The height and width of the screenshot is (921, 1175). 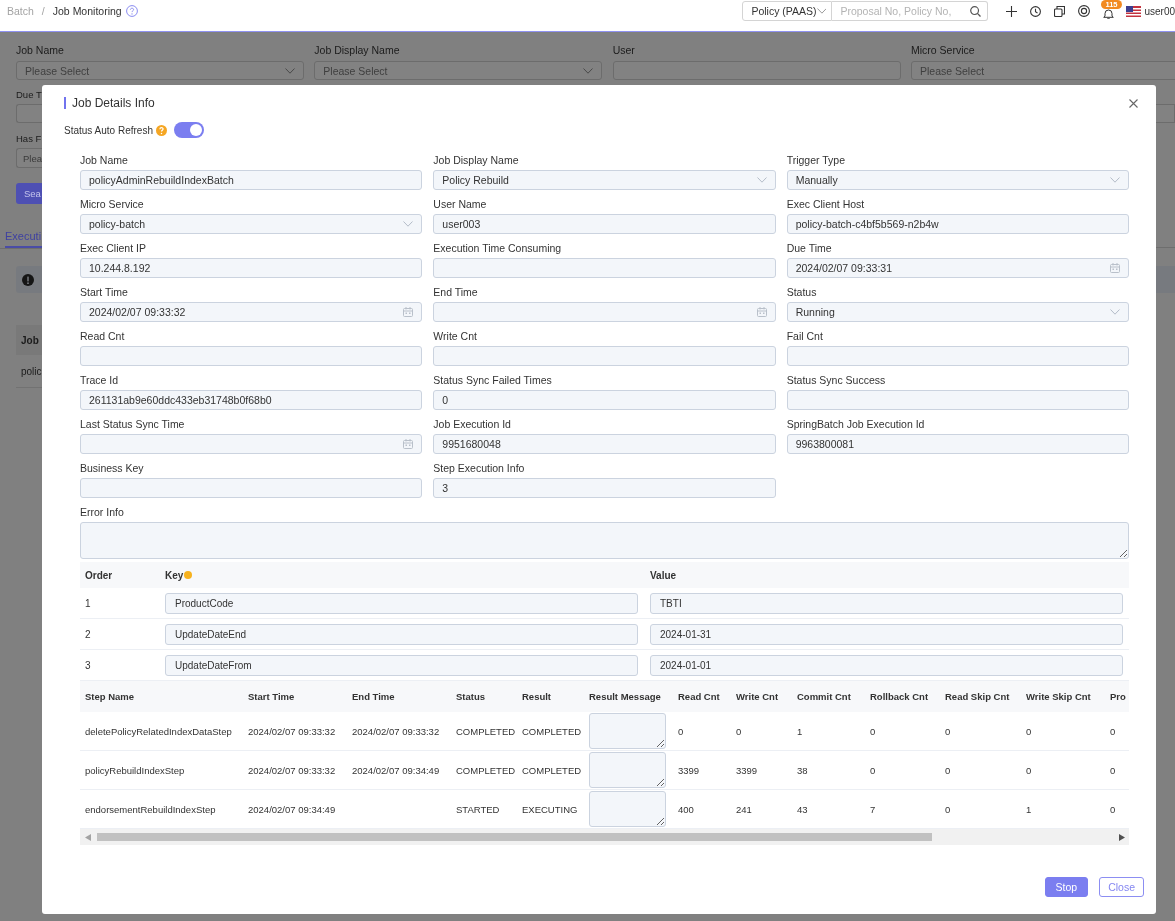 What do you see at coordinates (396, 731) in the screenshot?
I see `table-cell: 2024/02/07 09:33:32` at bounding box center [396, 731].